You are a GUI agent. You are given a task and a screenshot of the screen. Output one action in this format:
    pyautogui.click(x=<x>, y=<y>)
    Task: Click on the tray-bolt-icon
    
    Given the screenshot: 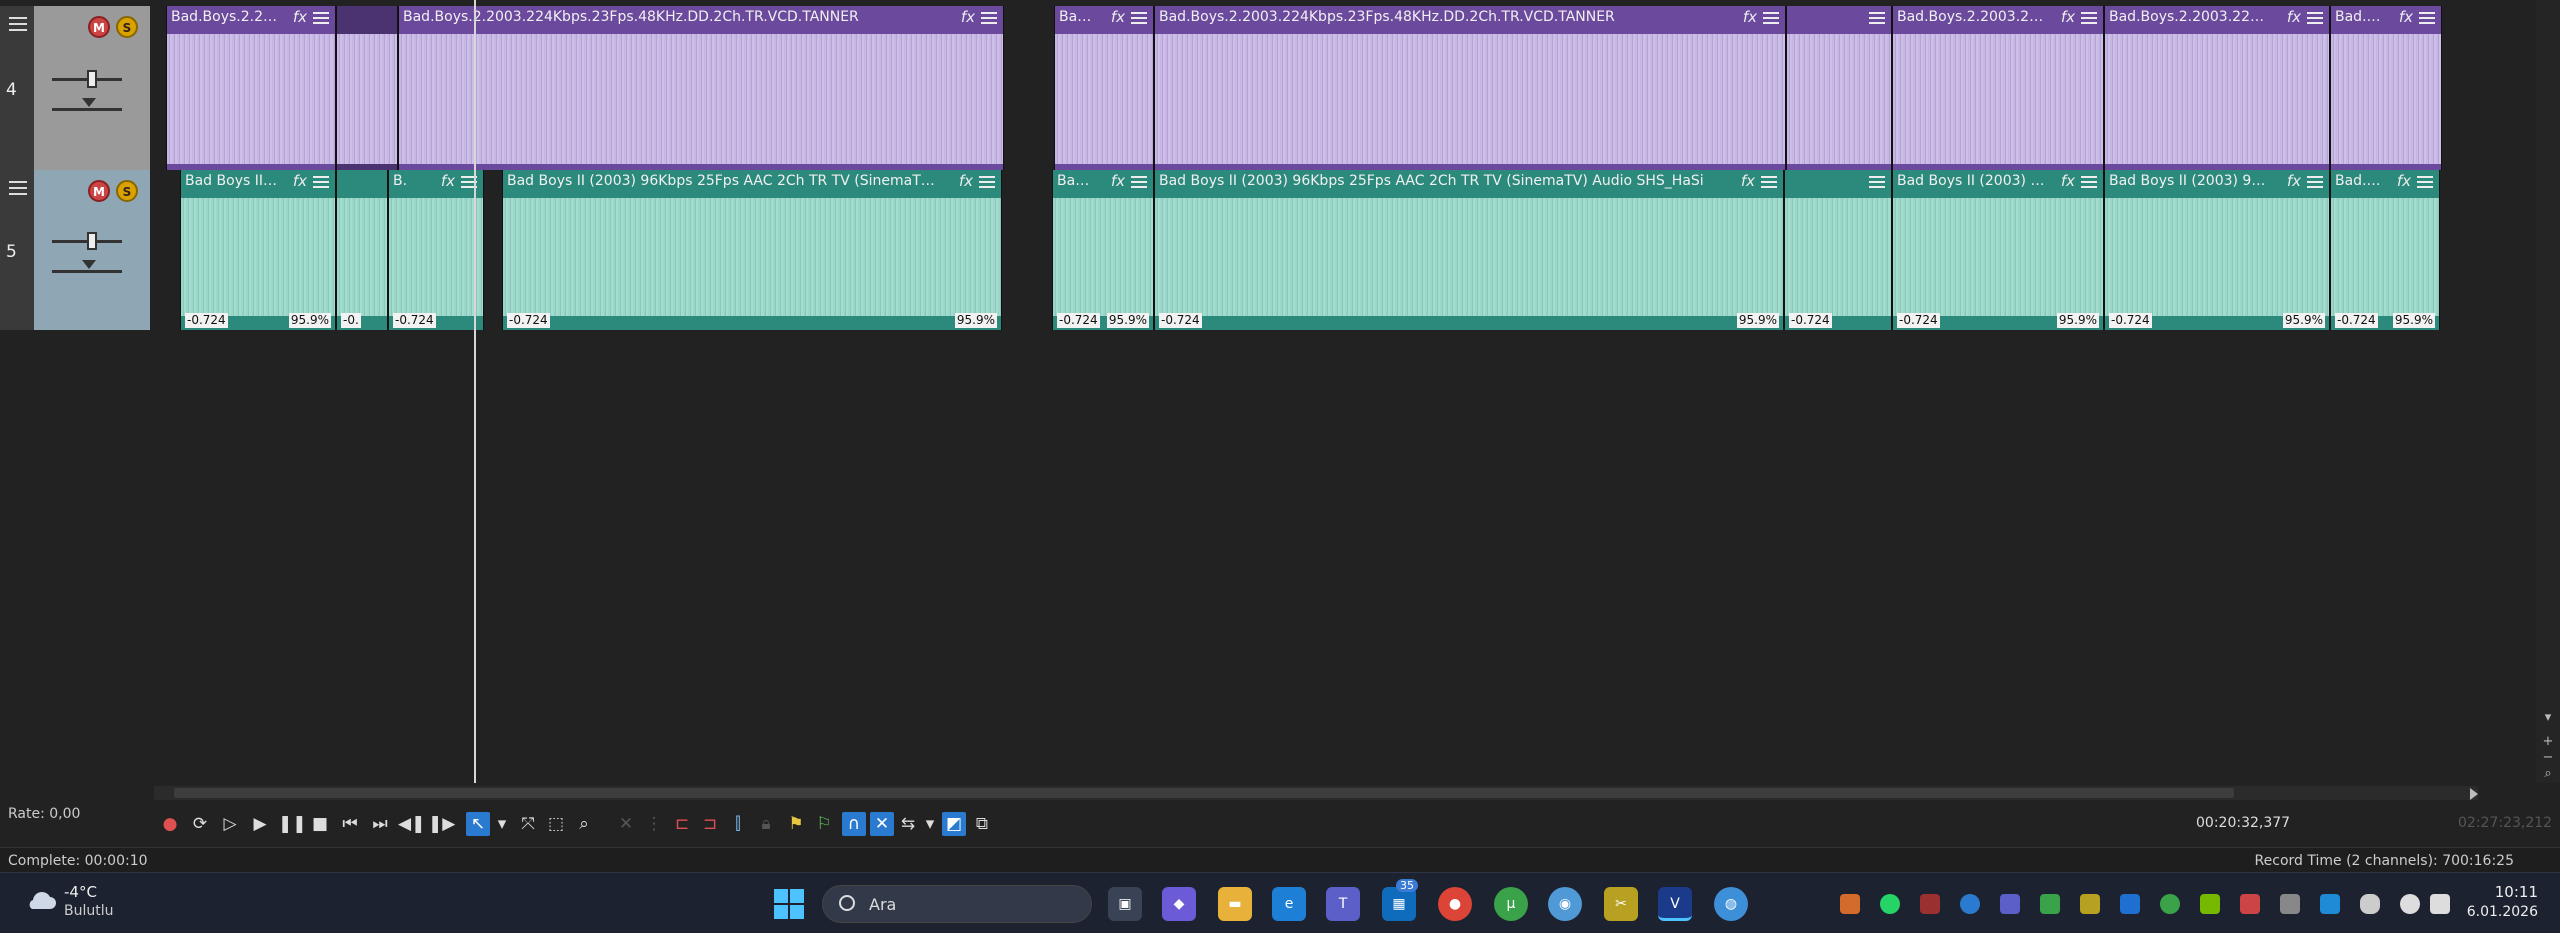 What is the action you would take?
    pyautogui.click(x=1970, y=904)
    